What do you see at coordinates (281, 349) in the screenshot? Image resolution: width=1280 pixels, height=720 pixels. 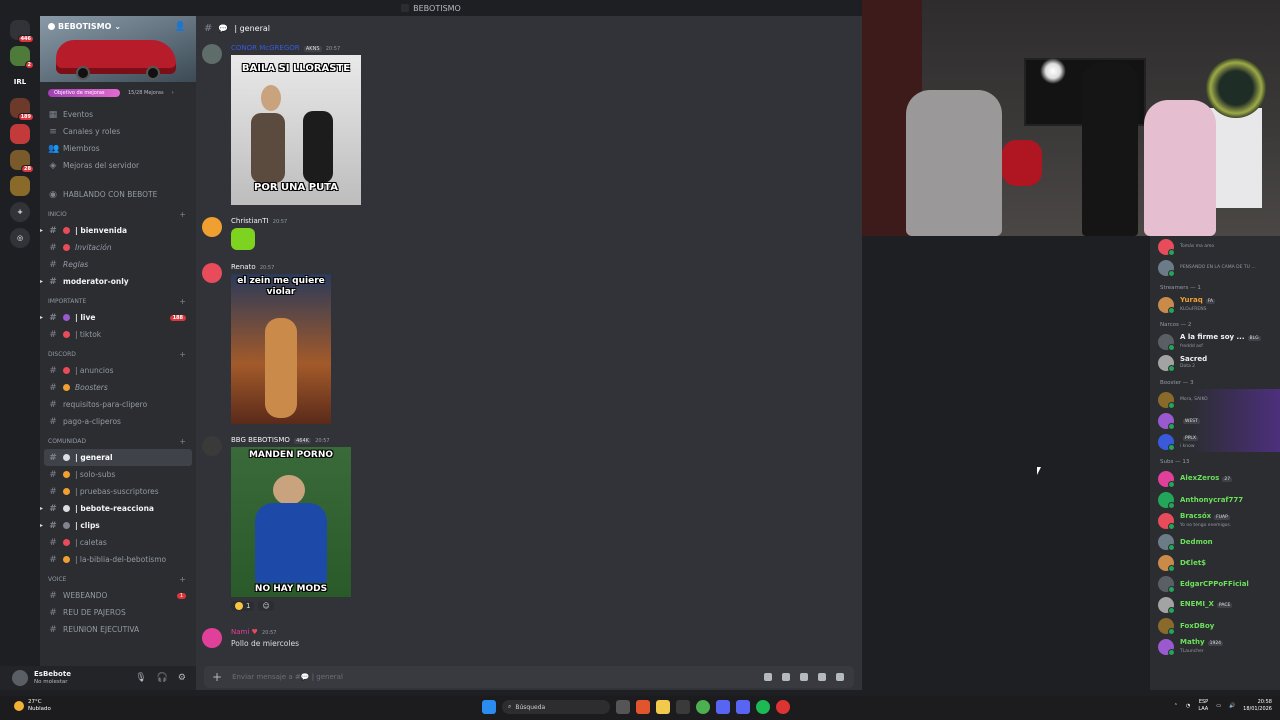 I see `gif-attachment: el zein me quiere violar` at bounding box center [281, 349].